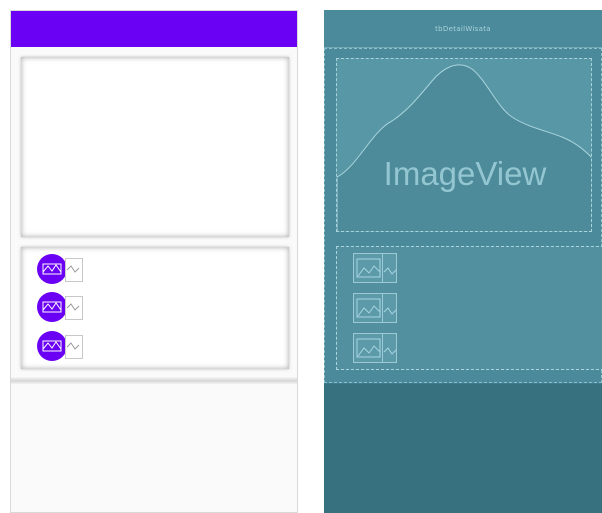 This screenshot has width=602, height=513. Describe the element at coordinates (154, 29) in the screenshot. I see `toolbar` at that location.